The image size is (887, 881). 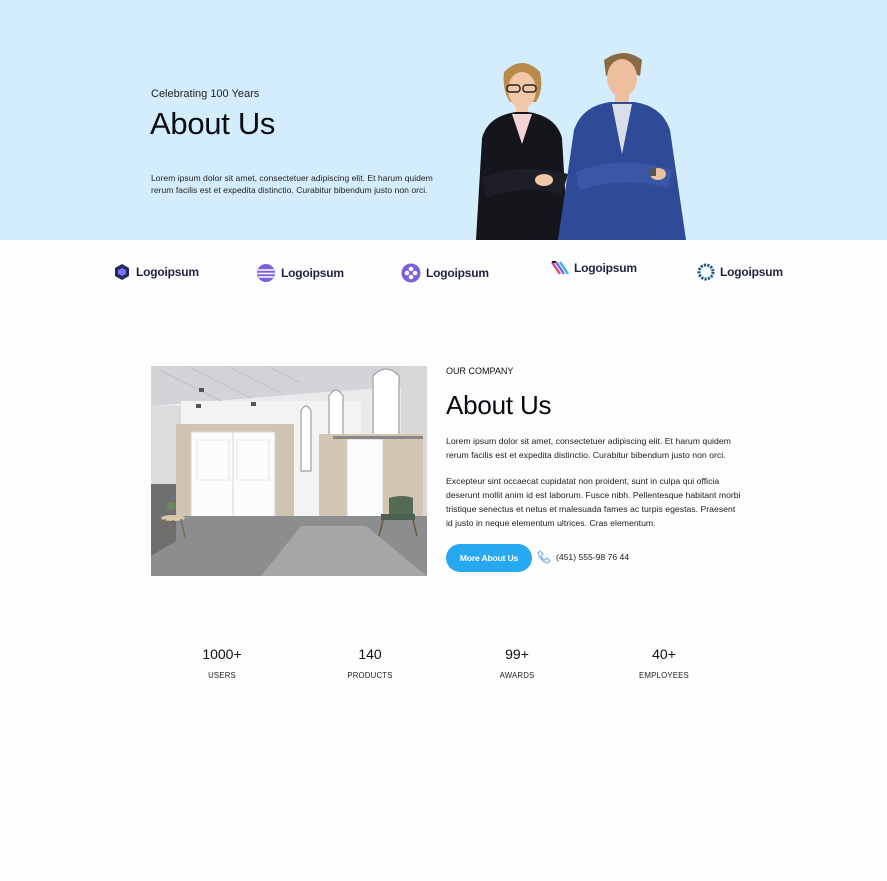 I want to click on about-eyebrow: OUR COMPANY, so click(x=480, y=371).